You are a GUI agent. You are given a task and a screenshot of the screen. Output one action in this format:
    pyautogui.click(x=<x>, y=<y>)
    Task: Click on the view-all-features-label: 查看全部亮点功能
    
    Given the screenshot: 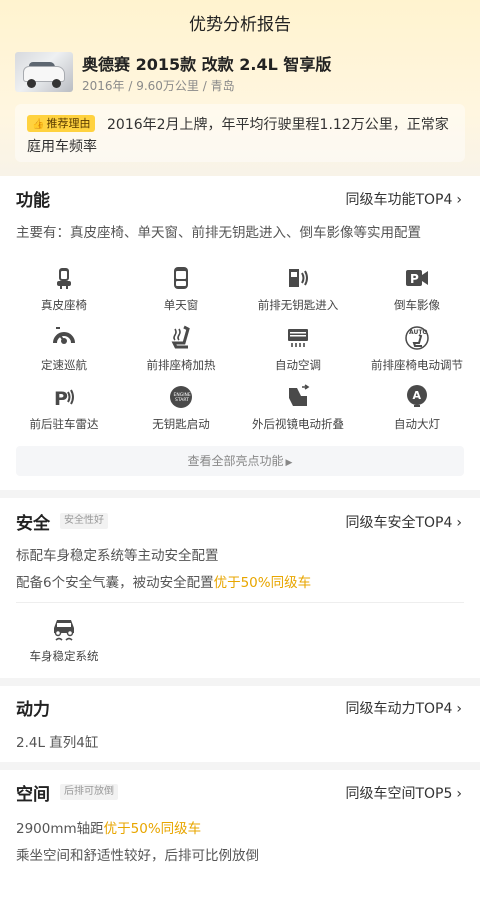 What is the action you would take?
    pyautogui.click(x=235, y=461)
    